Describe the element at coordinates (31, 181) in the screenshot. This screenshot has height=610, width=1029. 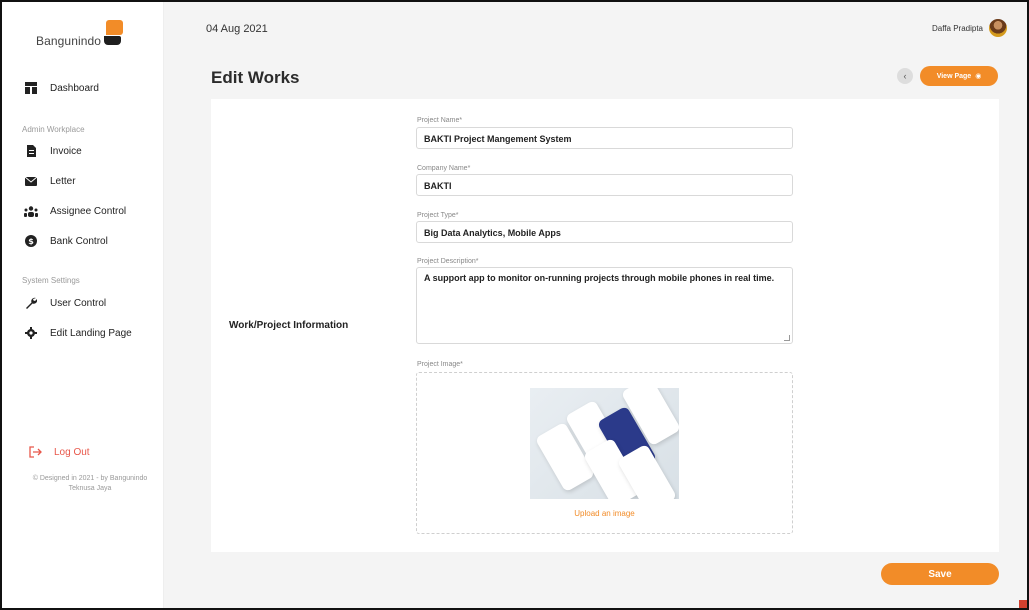
I see `envelope-icon` at that location.